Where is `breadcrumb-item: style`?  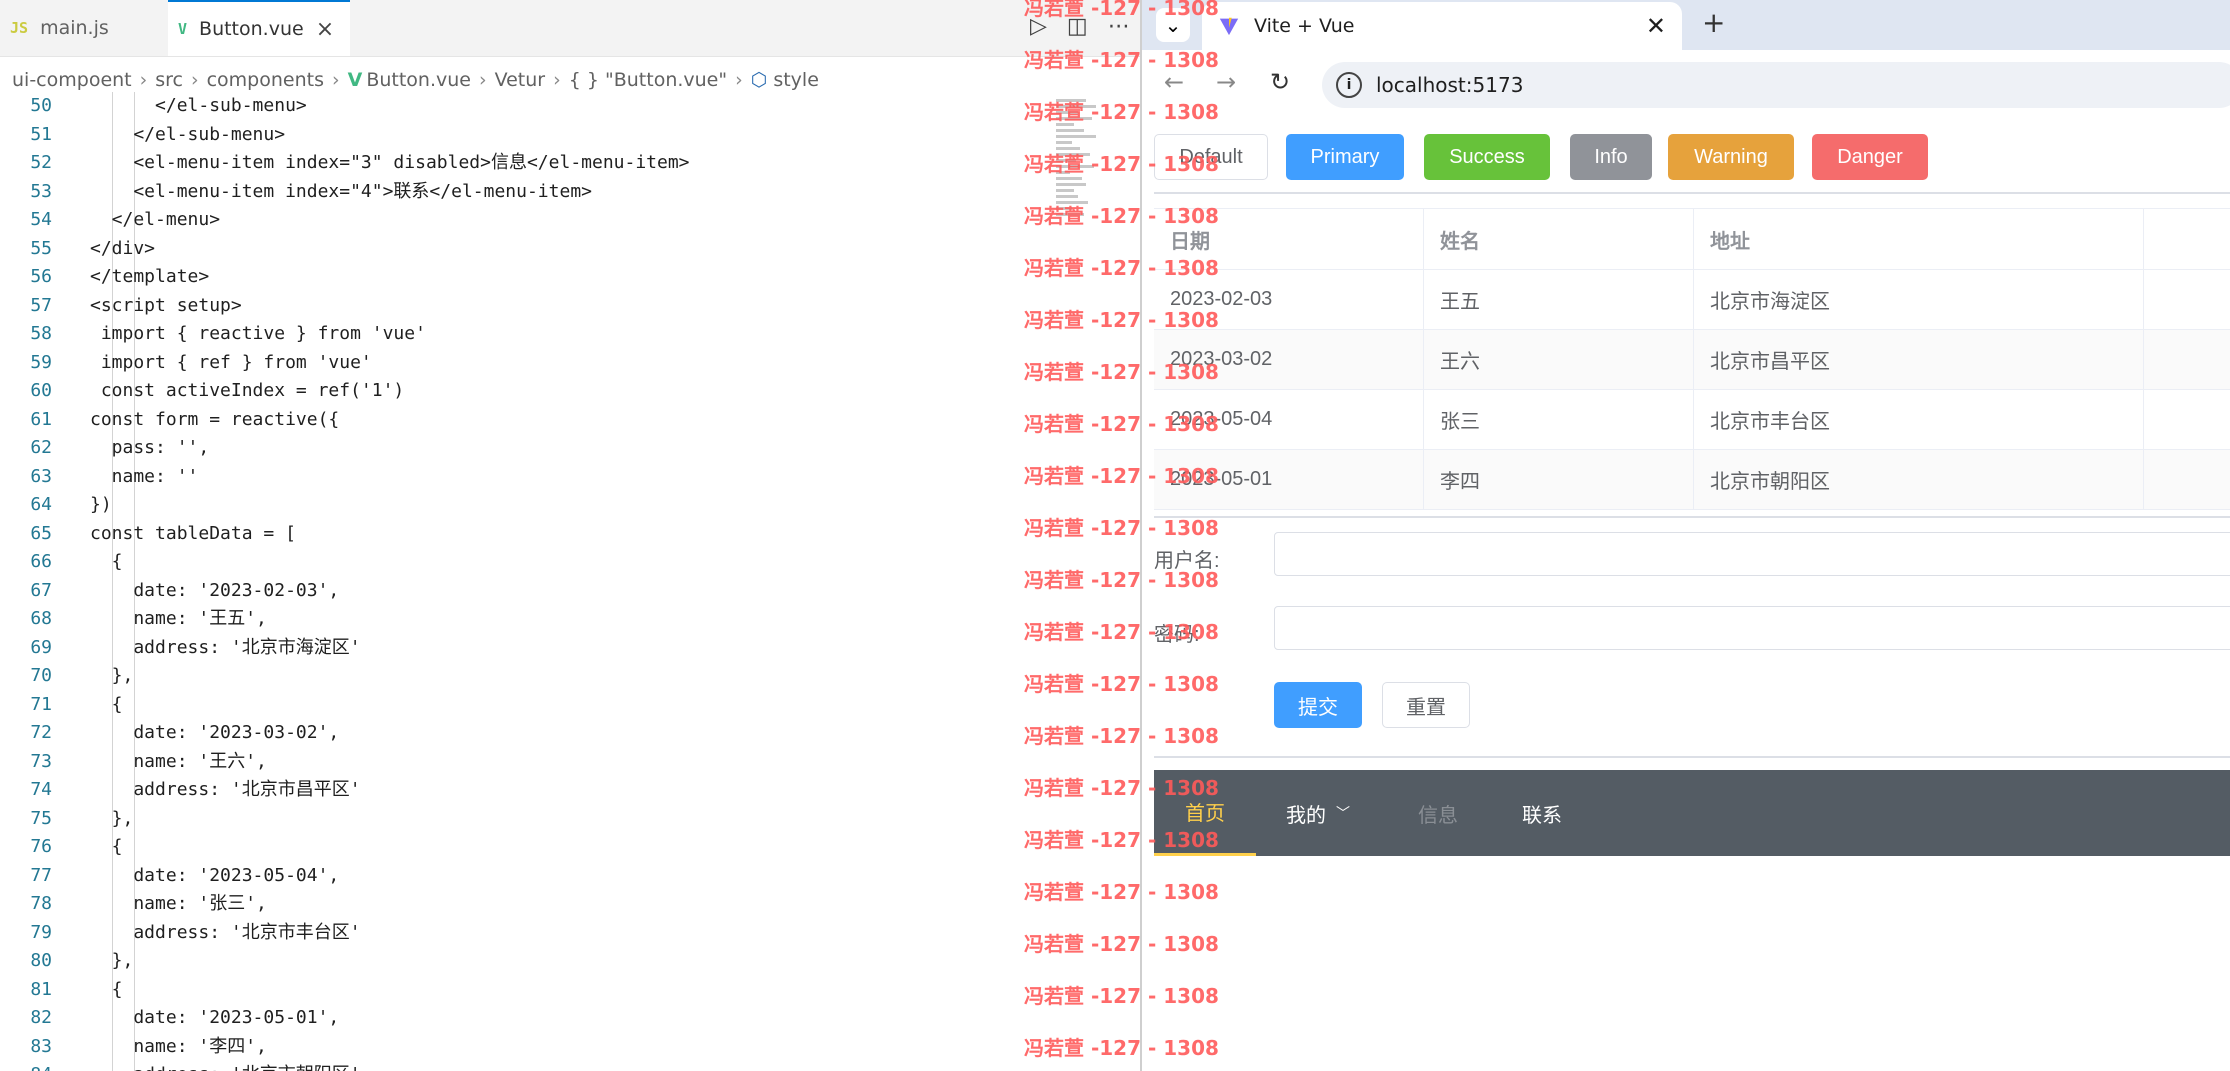 breadcrumb-item: style is located at coordinates (796, 80).